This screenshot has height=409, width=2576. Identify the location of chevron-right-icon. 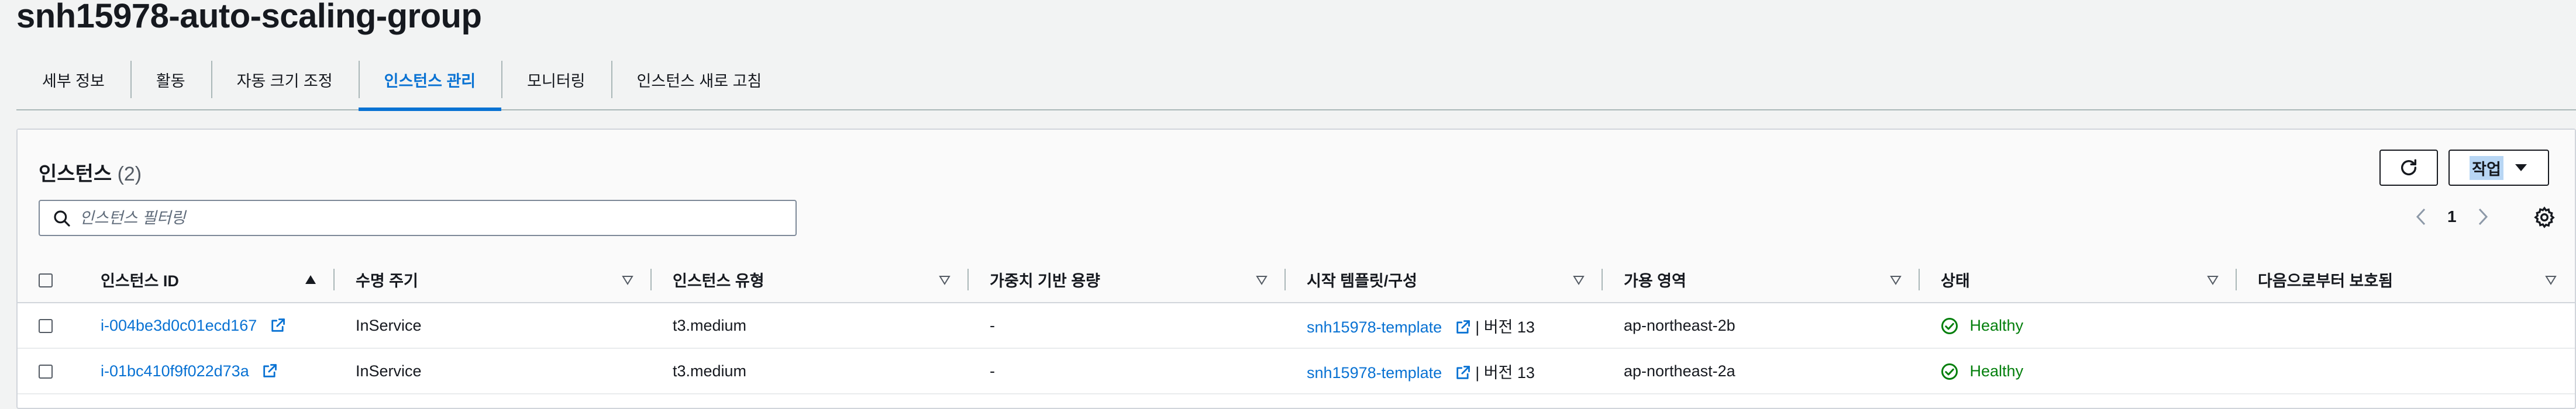
(2483, 217).